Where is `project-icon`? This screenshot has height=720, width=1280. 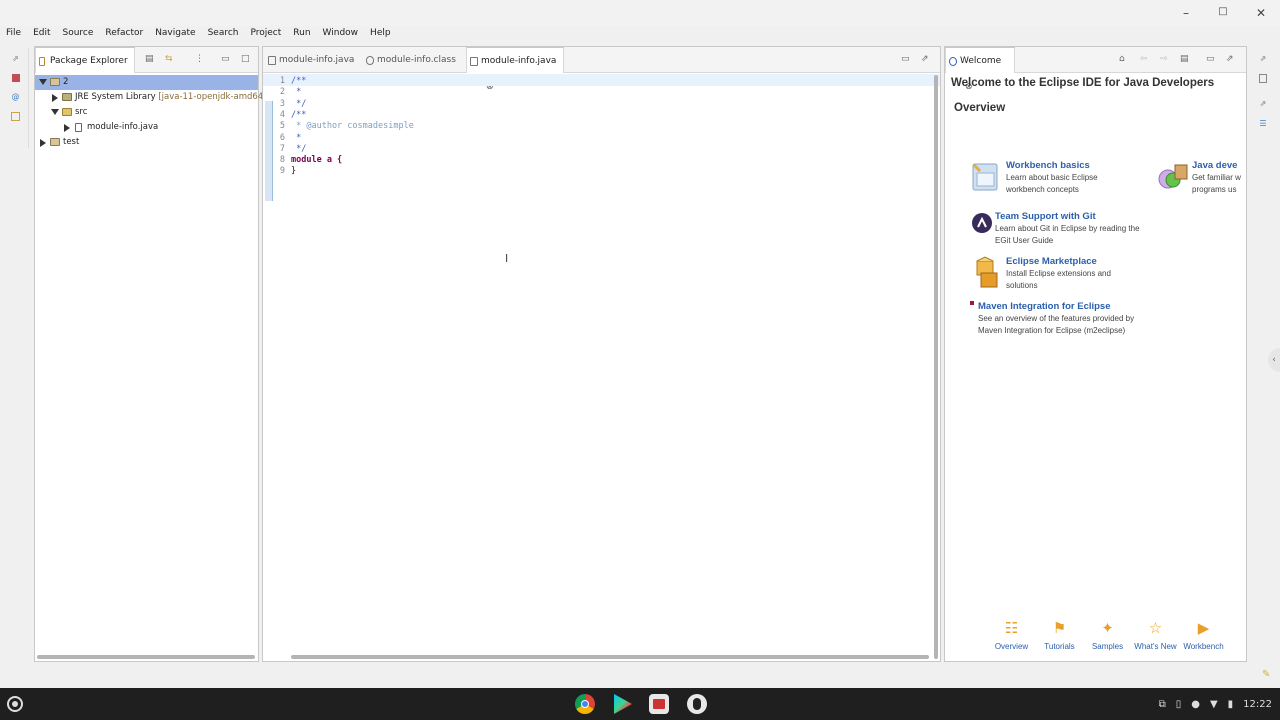 project-icon is located at coordinates (55, 142).